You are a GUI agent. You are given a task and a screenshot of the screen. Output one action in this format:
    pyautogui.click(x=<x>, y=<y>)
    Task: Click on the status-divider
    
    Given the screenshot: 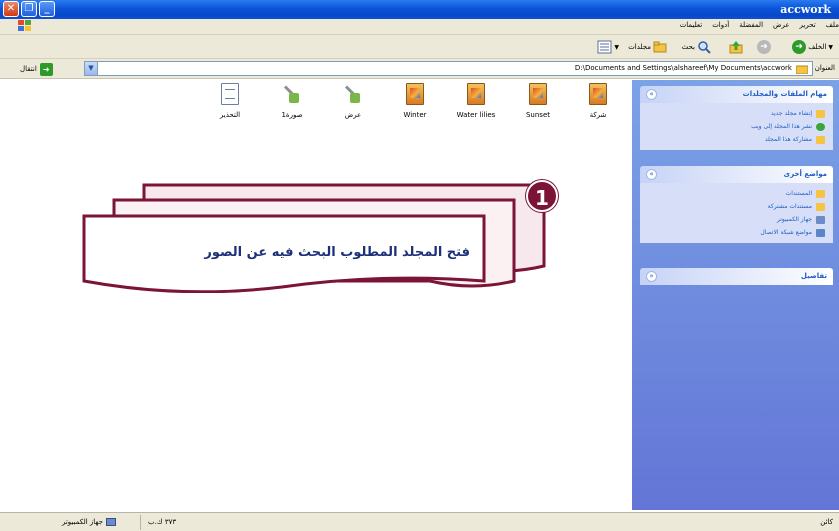 What is the action you would take?
    pyautogui.click(x=140, y=522)
    